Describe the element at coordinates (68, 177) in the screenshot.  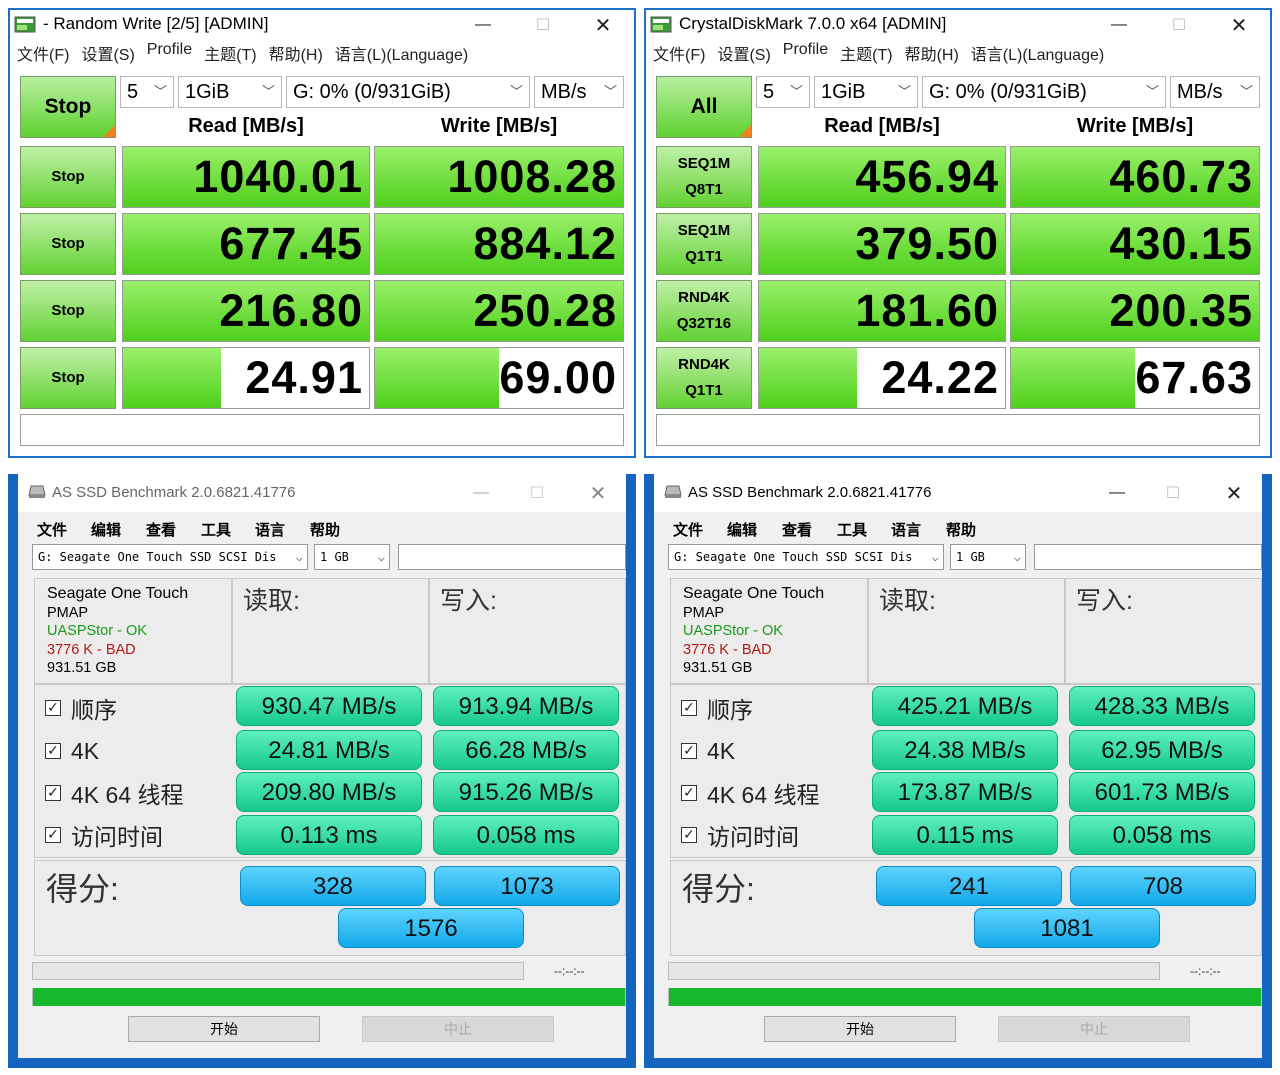
I see `test-button-1: Stop` at that location.